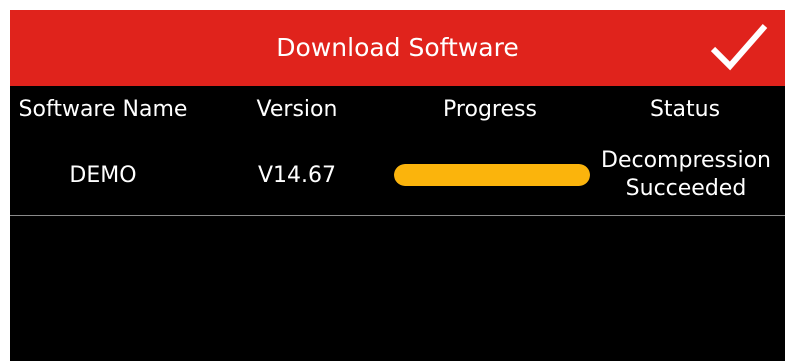  I want to click on status-cell: Decompression Succeeded, so click(685, 175).